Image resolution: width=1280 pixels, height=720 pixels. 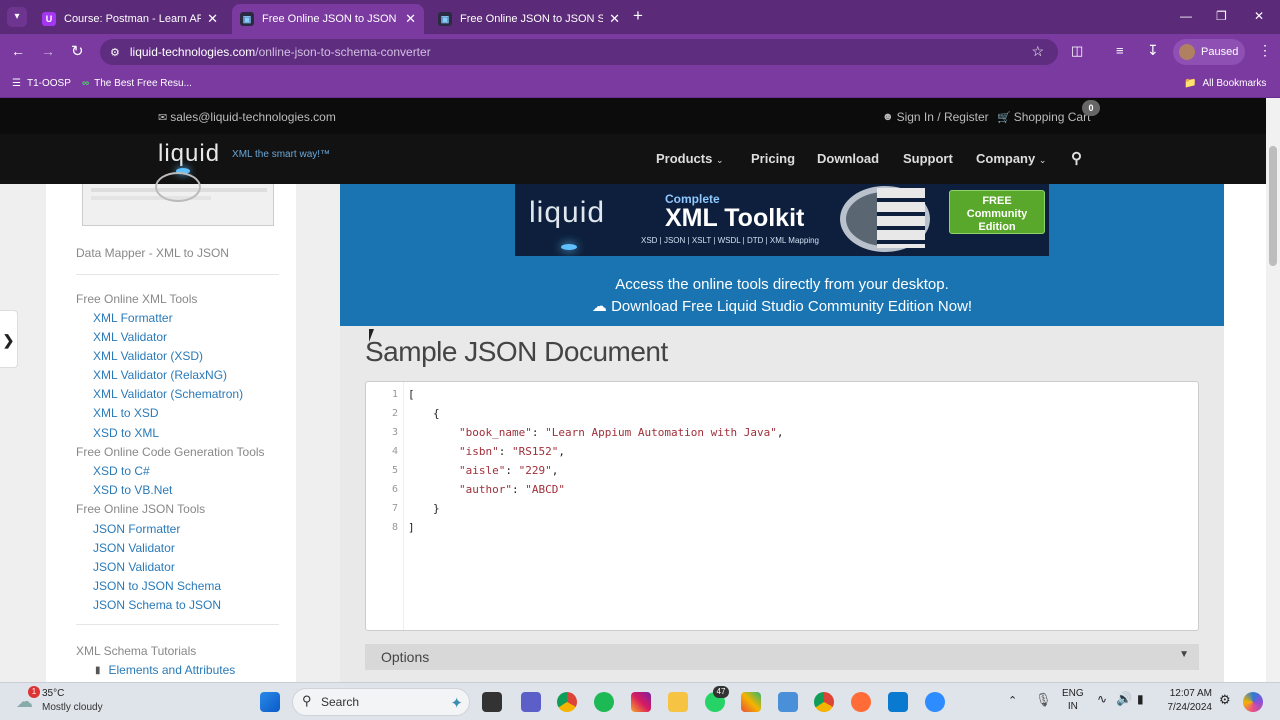 What do you see at coordinates (928, 158) in the screenshot?
I see `nav-support: Support` at bounding box center [928, 158].